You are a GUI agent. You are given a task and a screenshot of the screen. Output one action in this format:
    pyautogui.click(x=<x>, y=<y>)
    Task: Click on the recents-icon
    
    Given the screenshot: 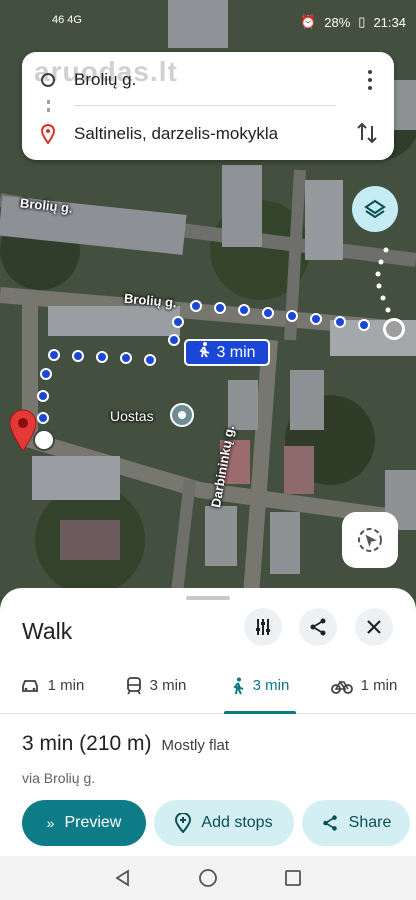 What is the action you would take?
    pyautogui.click(x=293, y=878)
    